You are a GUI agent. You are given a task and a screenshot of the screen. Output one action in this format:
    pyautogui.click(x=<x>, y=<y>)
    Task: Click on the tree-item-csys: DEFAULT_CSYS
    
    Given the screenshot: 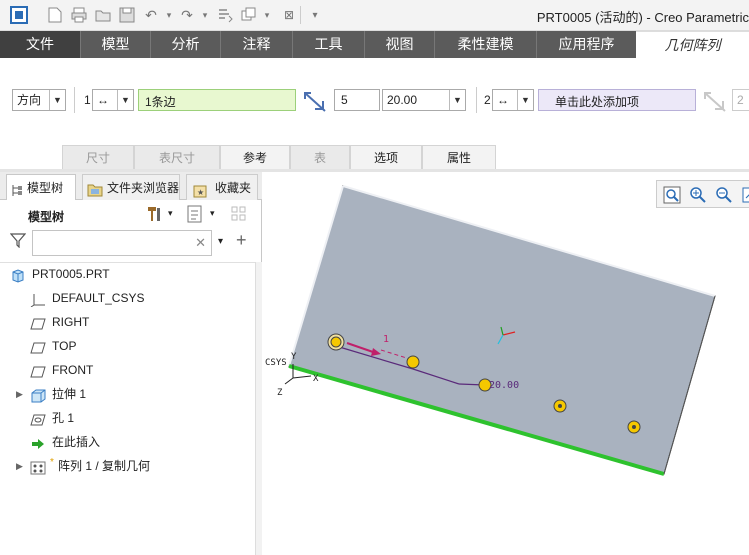 What is the action you would take?
    pyautogui.click(x=127, y=298)
    